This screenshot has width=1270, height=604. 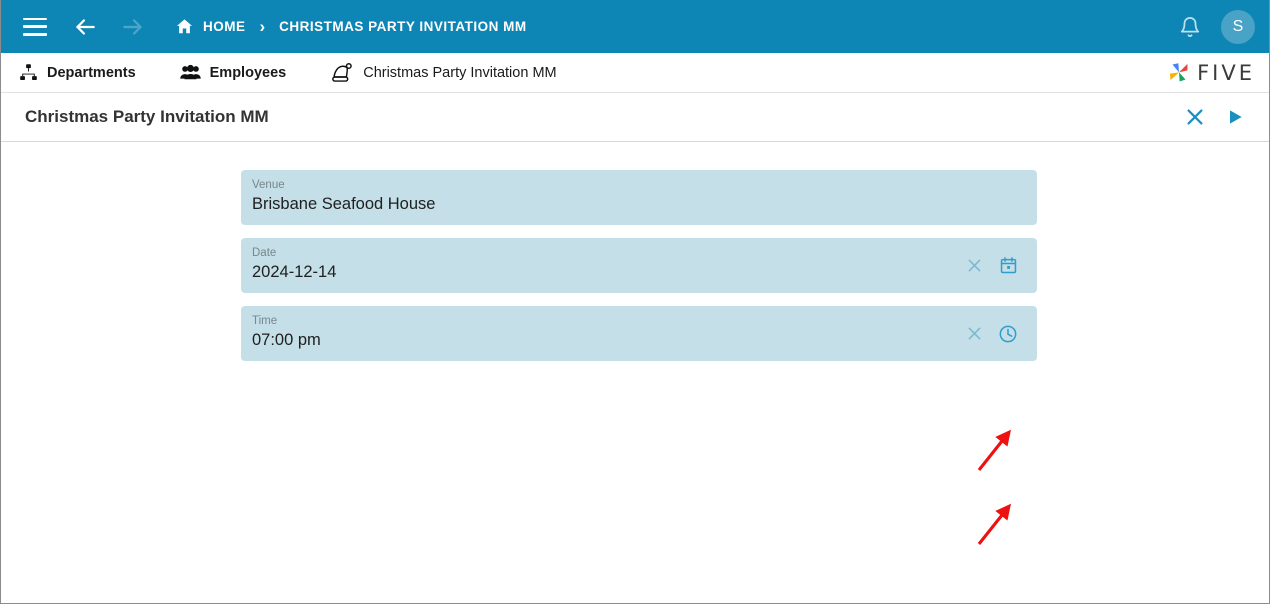 I want to click on field-date: Date 2024-12-14, so click(x=639, y=265).